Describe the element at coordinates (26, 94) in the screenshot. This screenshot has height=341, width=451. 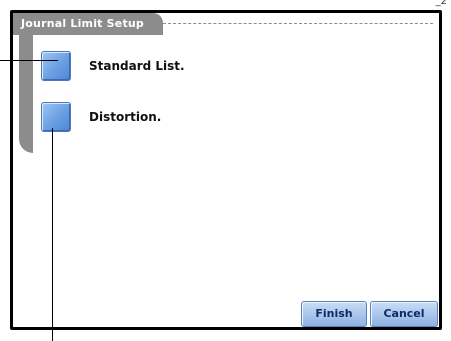
I see `side-bracket` at that location.